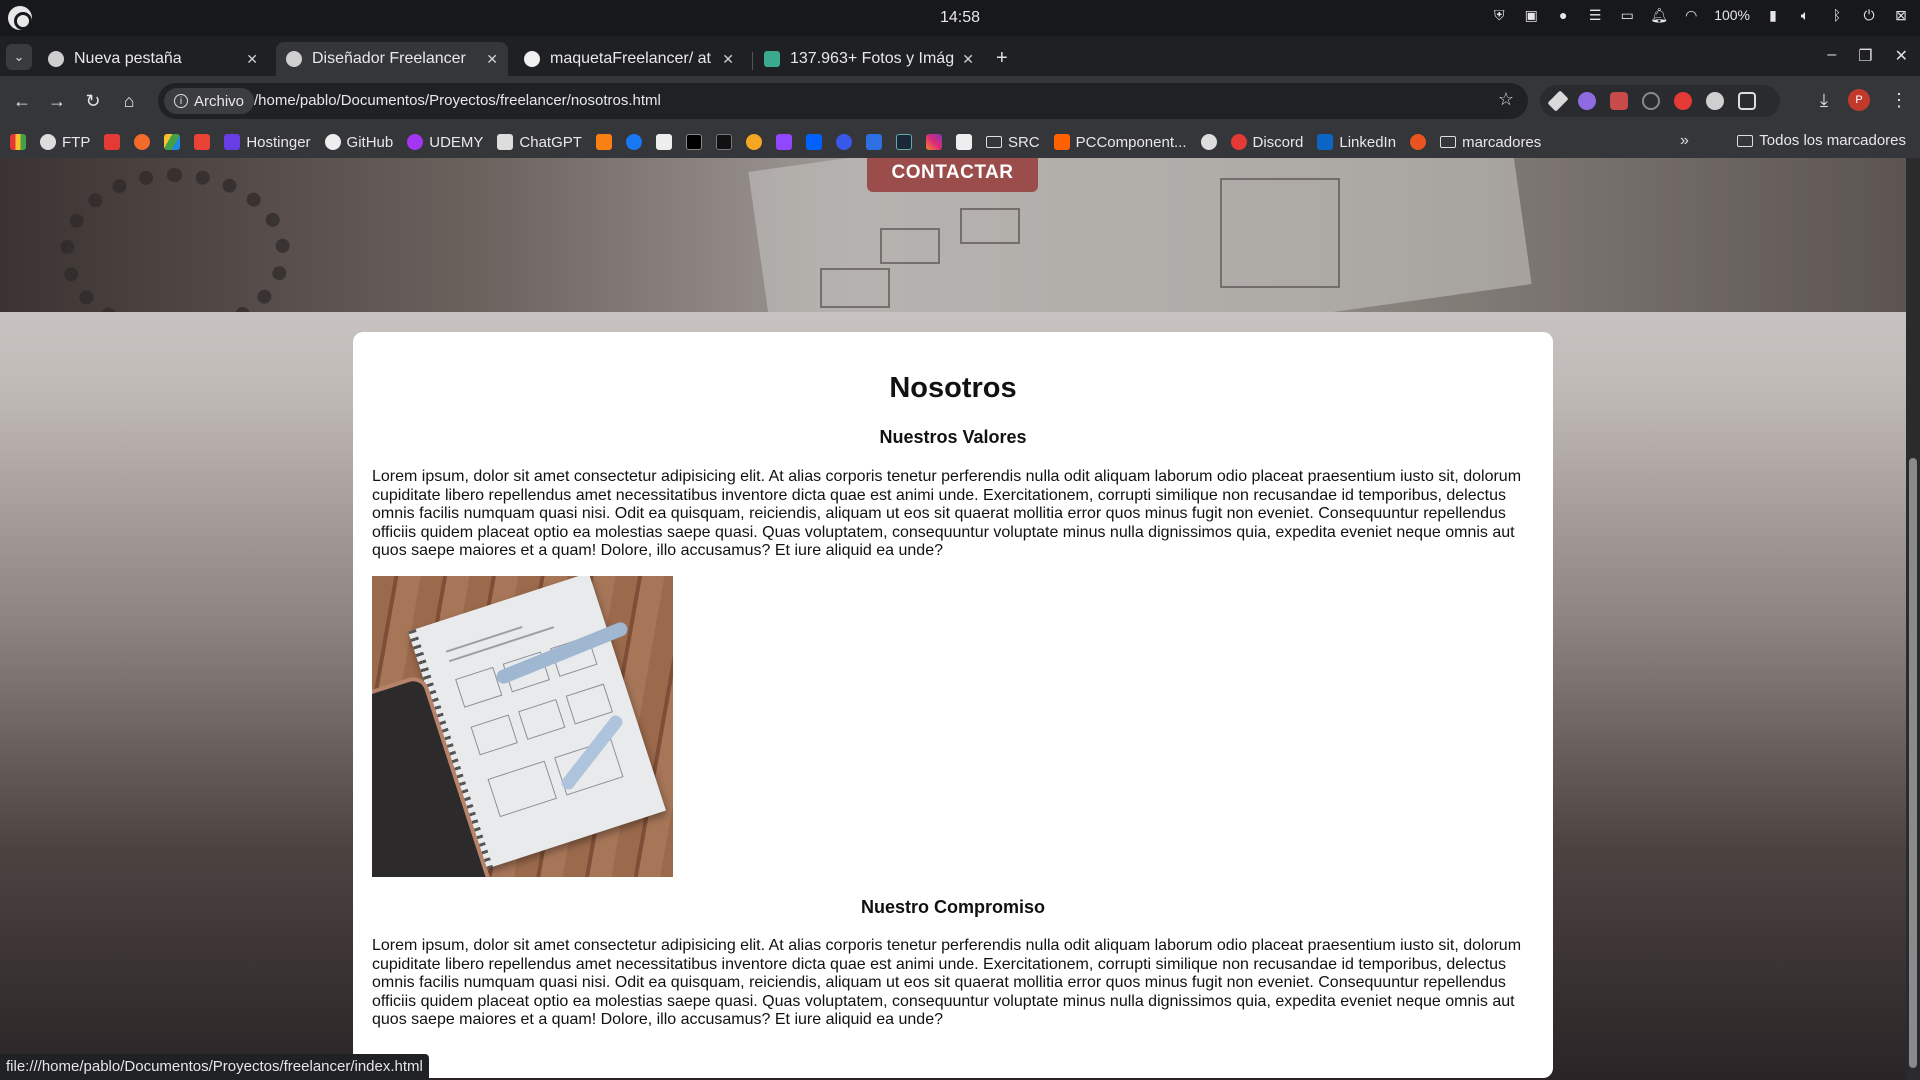 This screenshot has width=1920, height=1080. Describe the element at coordinates (19, 57) in the screenshot. I see `tab-search-button: ⌄` at that location.